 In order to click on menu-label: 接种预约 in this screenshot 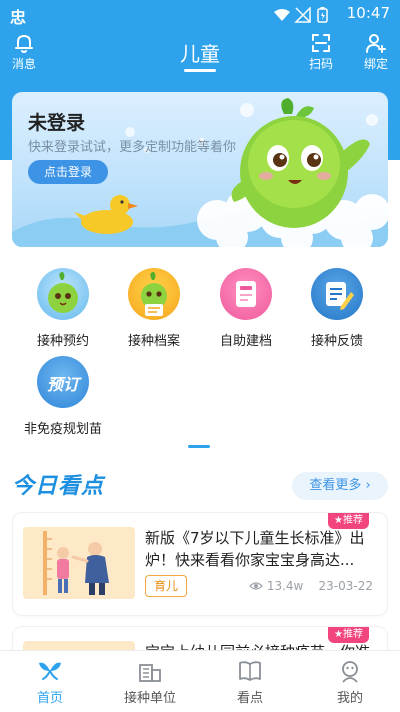, I will do `click(62, 341)`.